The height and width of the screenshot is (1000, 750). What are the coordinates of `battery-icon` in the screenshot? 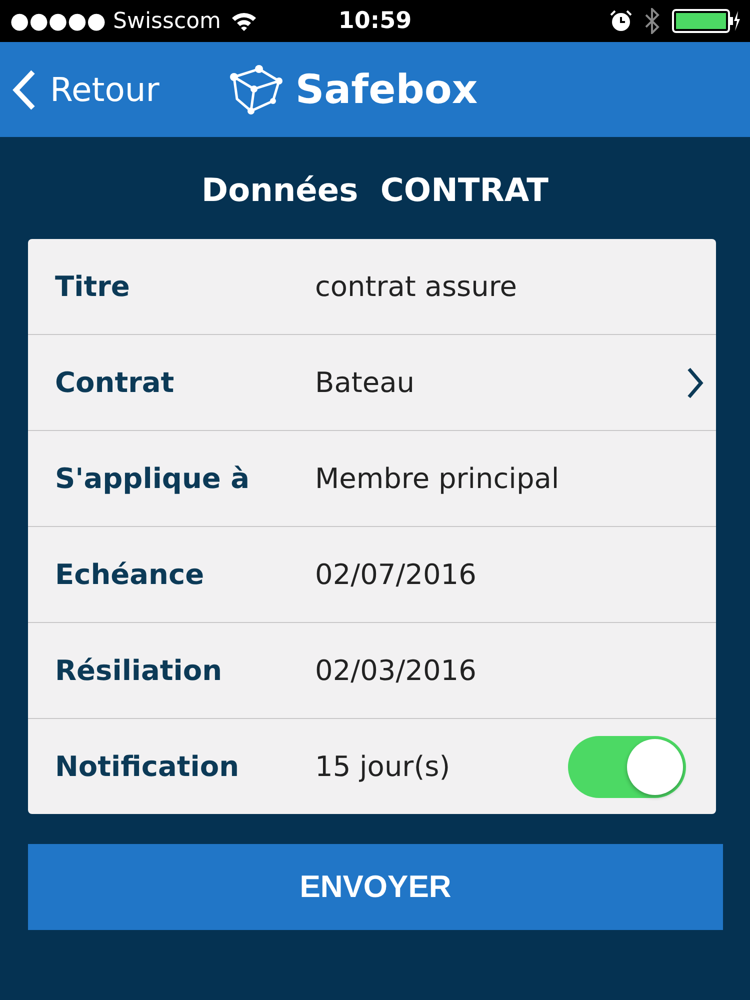 It's located at (706, 21).